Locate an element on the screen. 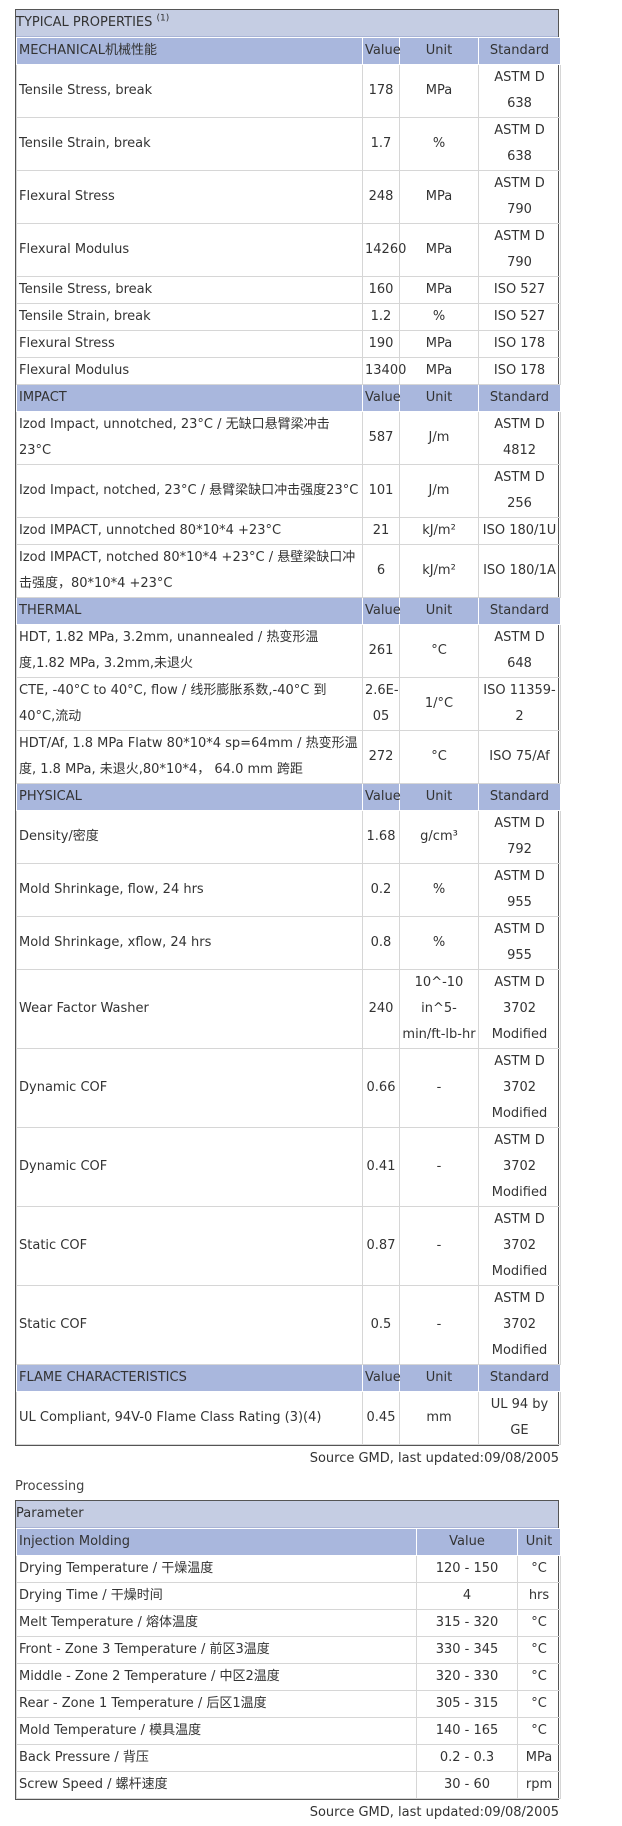 This screenshot has height=1826, width=622. column-header-value: Value is located at coordinates (381, 797).